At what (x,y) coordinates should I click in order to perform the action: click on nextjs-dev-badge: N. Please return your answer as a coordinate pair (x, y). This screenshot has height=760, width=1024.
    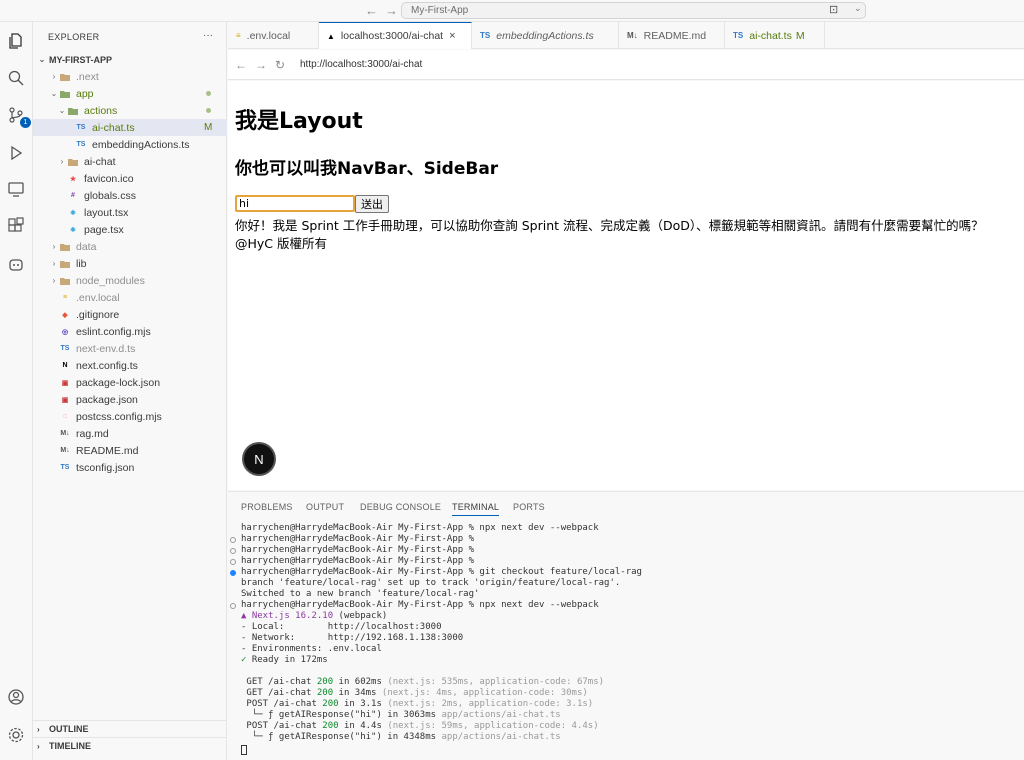
    Looking at the image, I should click on (259, 459).